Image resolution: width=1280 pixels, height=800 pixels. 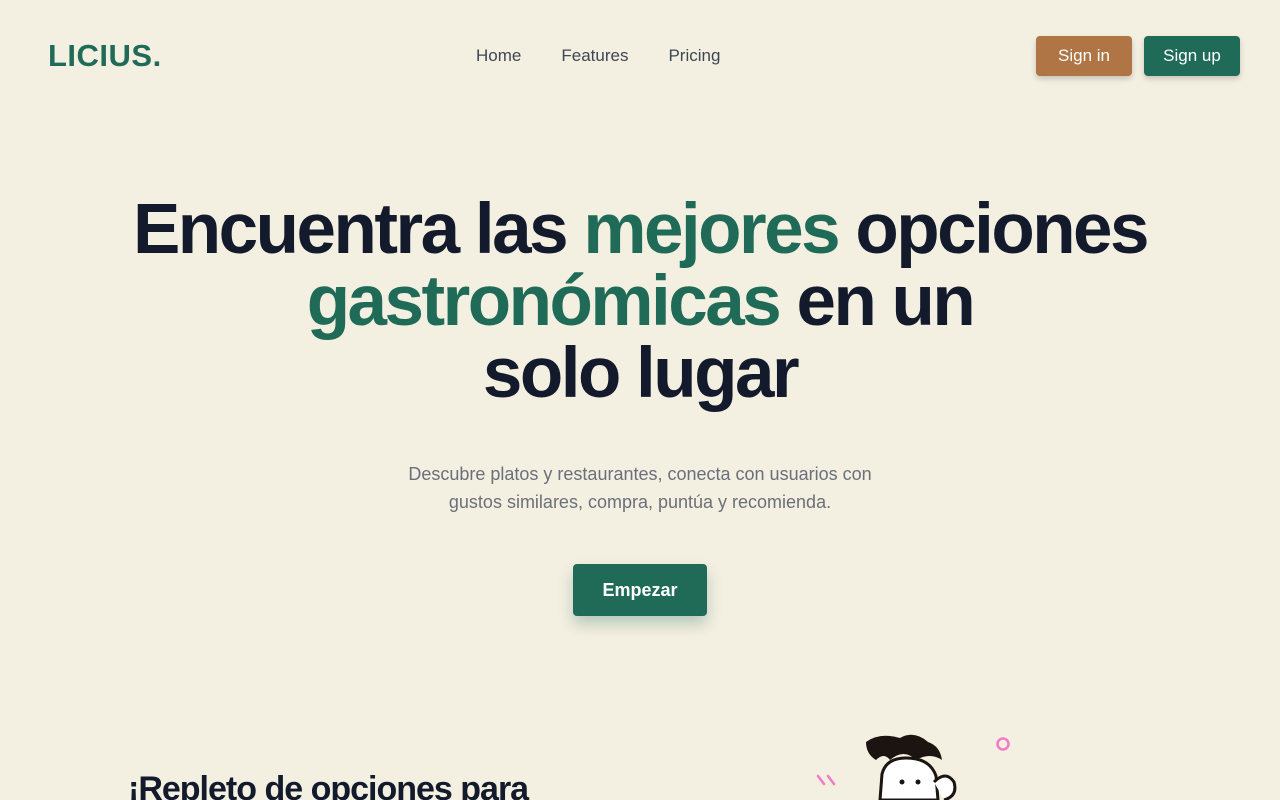 I want to click on brand-logo: LICIUS., so click(x=105, y=56).